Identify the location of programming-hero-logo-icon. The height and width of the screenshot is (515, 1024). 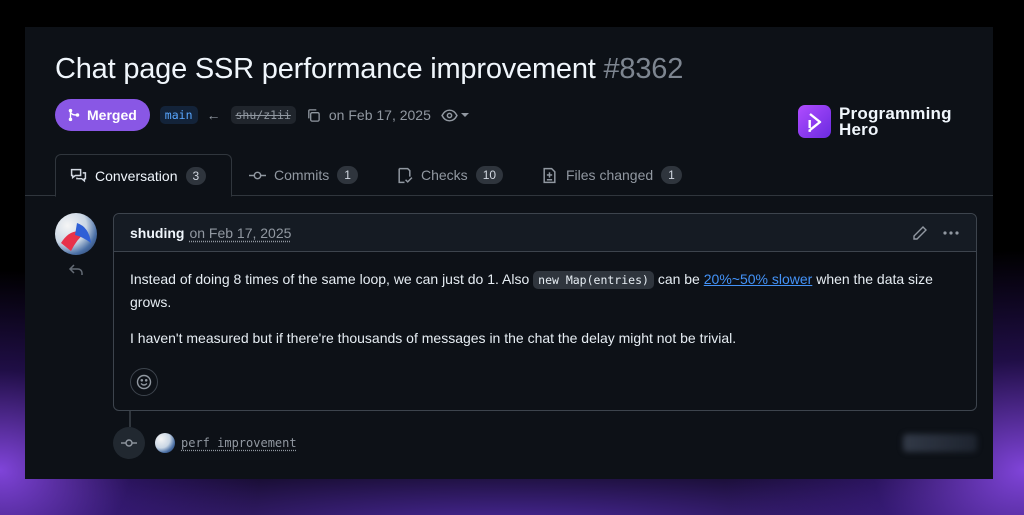
(814, 121).